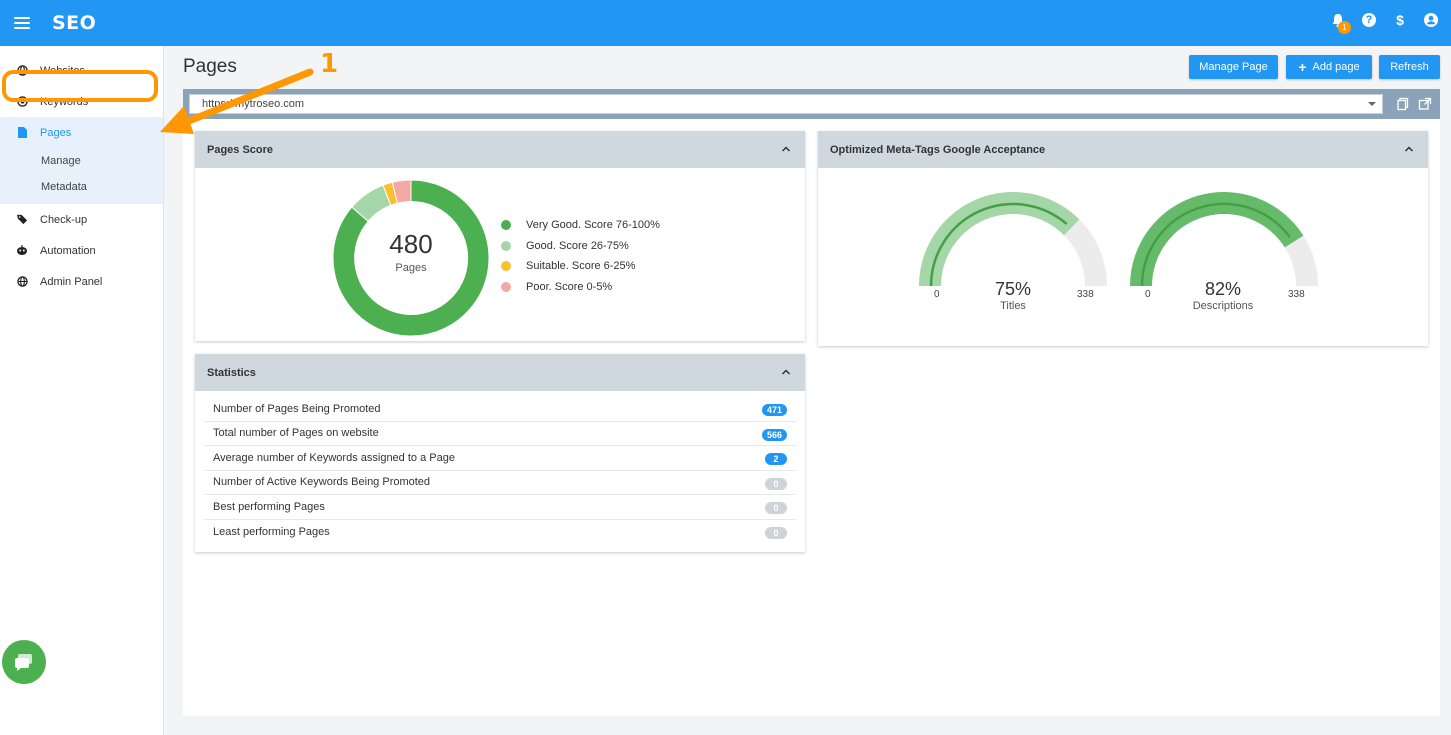  Describe the element at coordinates (297, 408) in the screenshot. I see `stat-label: Number of Pages Being Promoted` at that location.